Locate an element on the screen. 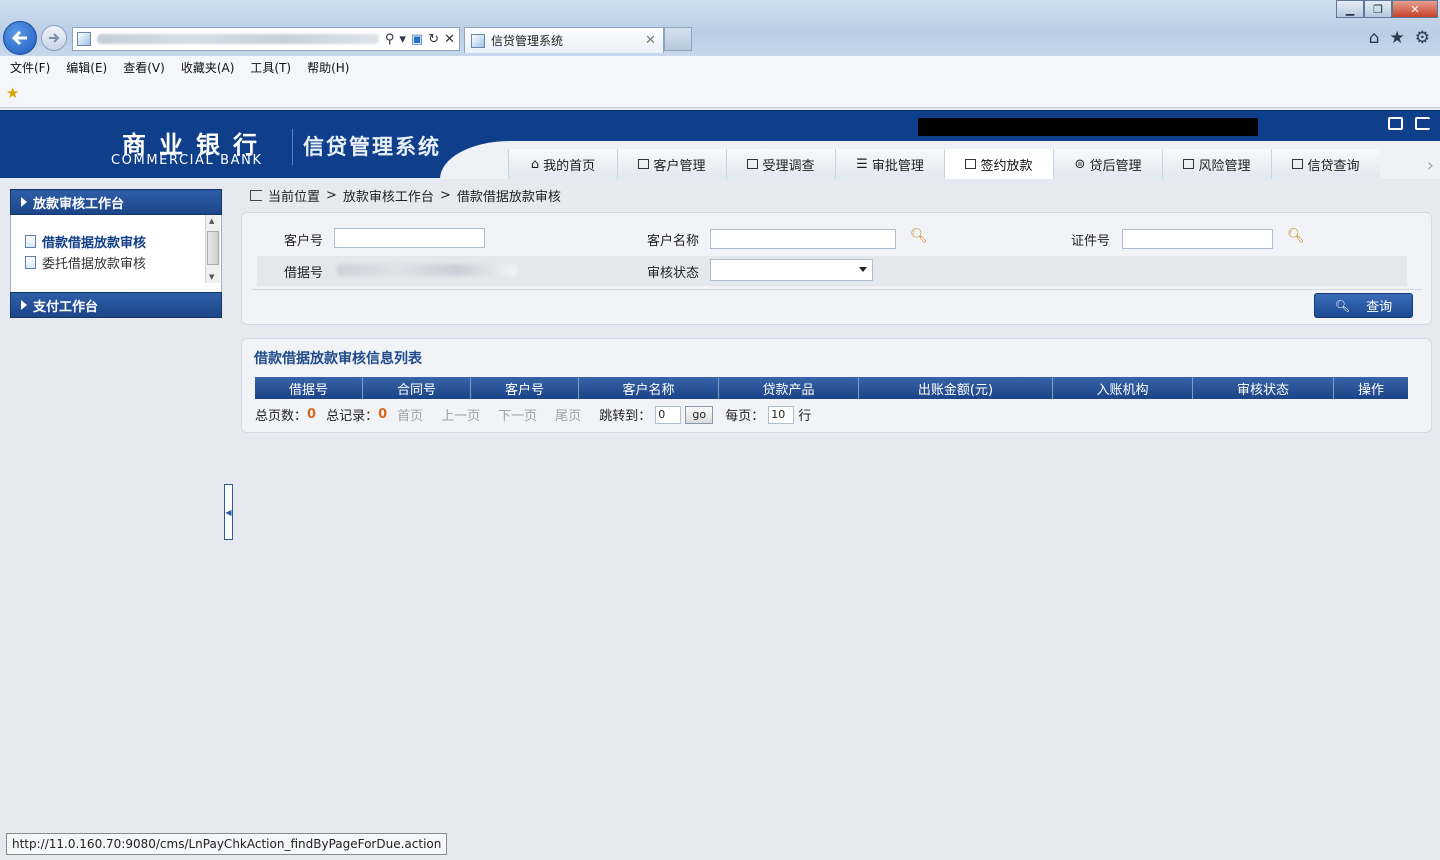  receipt-no-label: 借据号 is located at coordinates (304, 273).